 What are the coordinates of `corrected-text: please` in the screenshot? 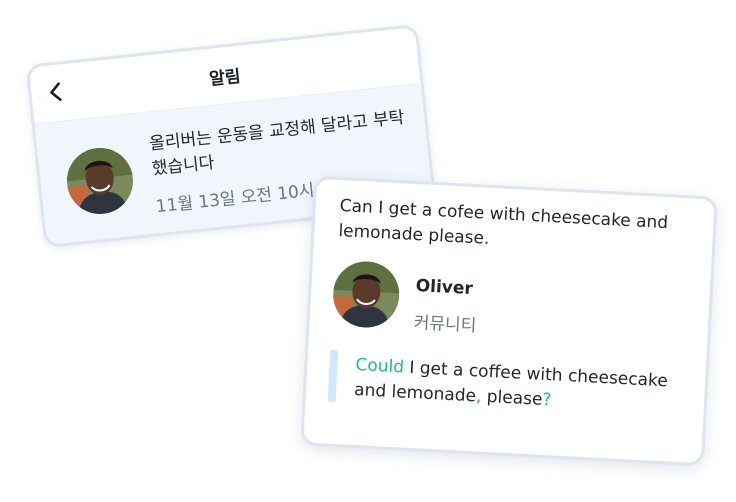 It's located at (511, 398).